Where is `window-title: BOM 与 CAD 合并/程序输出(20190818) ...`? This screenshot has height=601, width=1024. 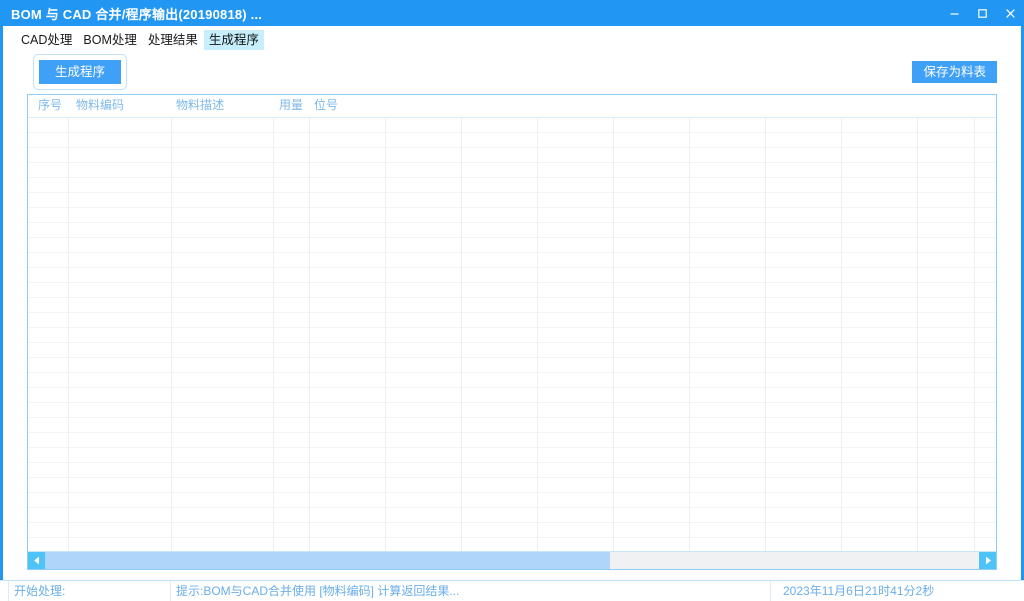
window-title: BOM 与 CAD 合并/程序输出(20190818) ... is located at coordinates (137, 14).